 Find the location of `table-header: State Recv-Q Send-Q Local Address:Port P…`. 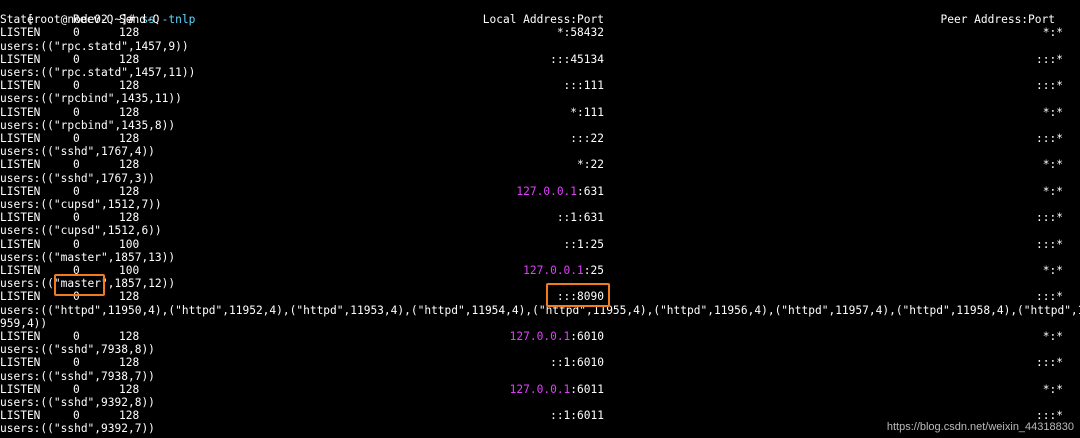

table-header: State Recv-Q Send-Q Local Address:Port P… is located at coordinates (540, 19).